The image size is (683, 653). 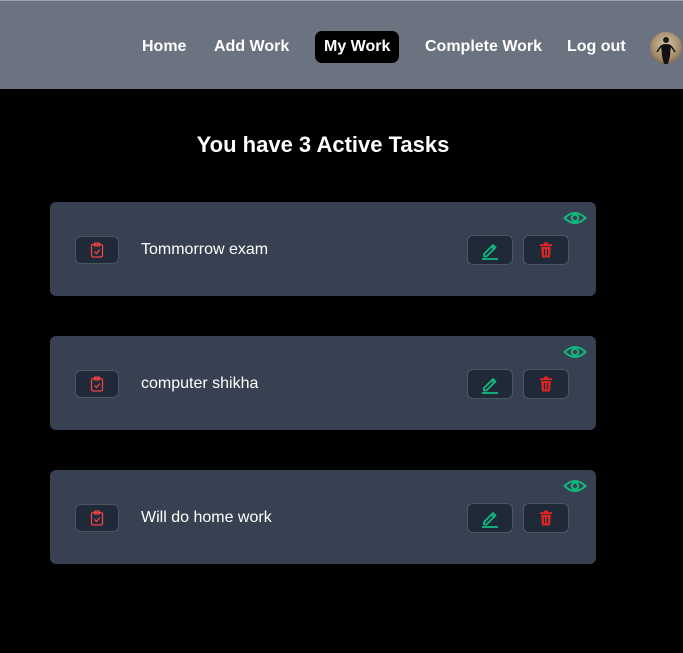 What do you see at coordinates (251, 47) in the screenshot?
I see `nav-add-work-link: Add Work` at bounding box center [251, 47].